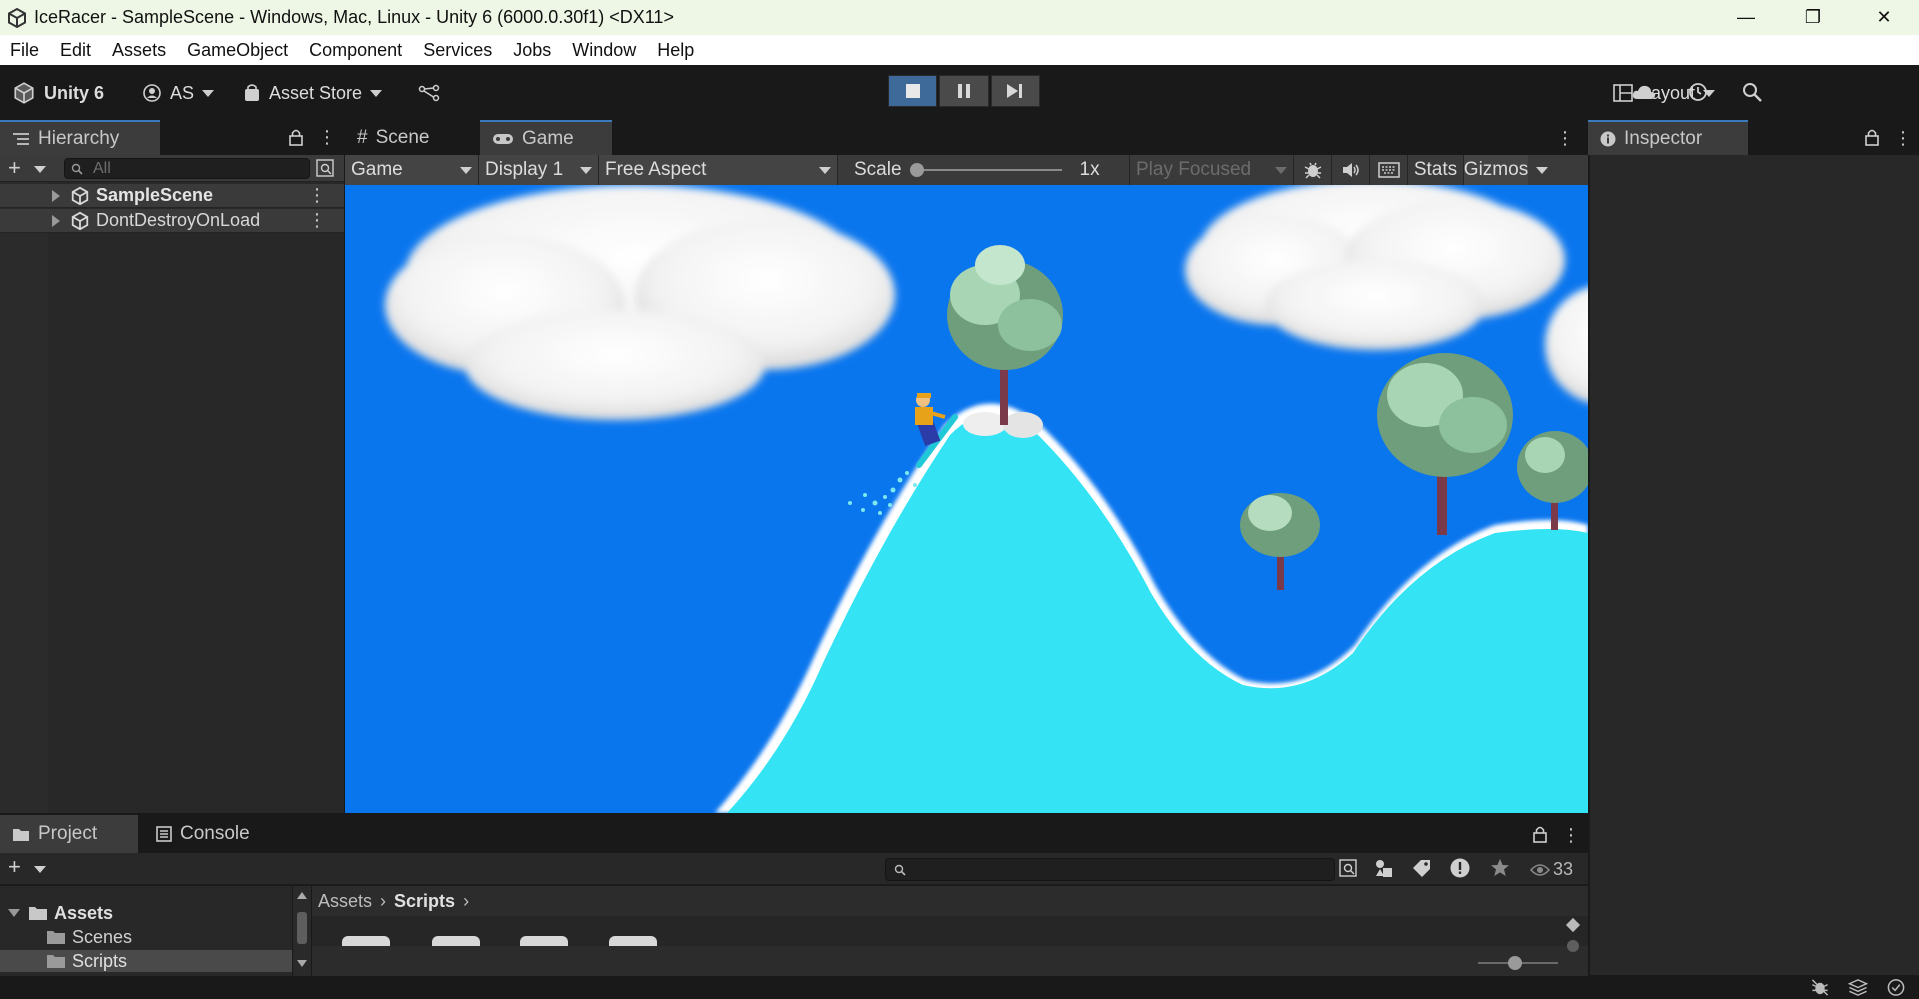  What do you see at coordinates (237, 50) in the screenshot?
I see `menu-gameobject: GameObject` at bounding box center [237, 50].